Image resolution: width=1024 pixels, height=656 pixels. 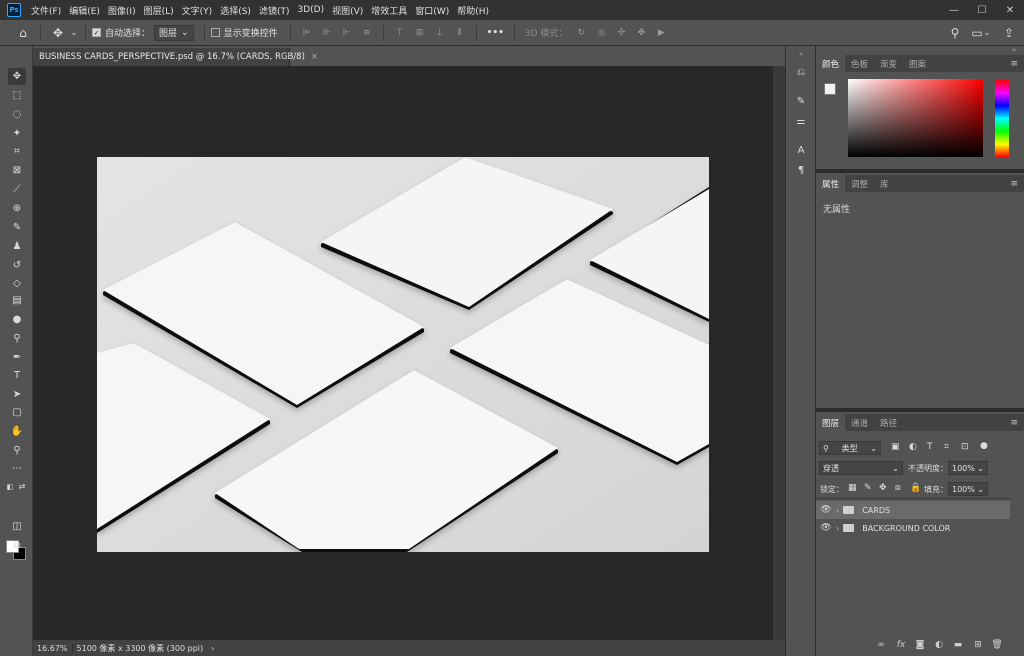 What do you see at coordinates (913, 447) in the screenshot?
I see `filter-adjustment-icon: ◐` at bounding box center [913, 447].